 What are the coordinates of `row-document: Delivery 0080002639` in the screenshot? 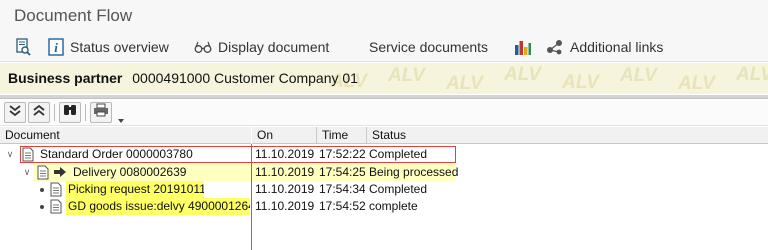 It's located at (130, 172).